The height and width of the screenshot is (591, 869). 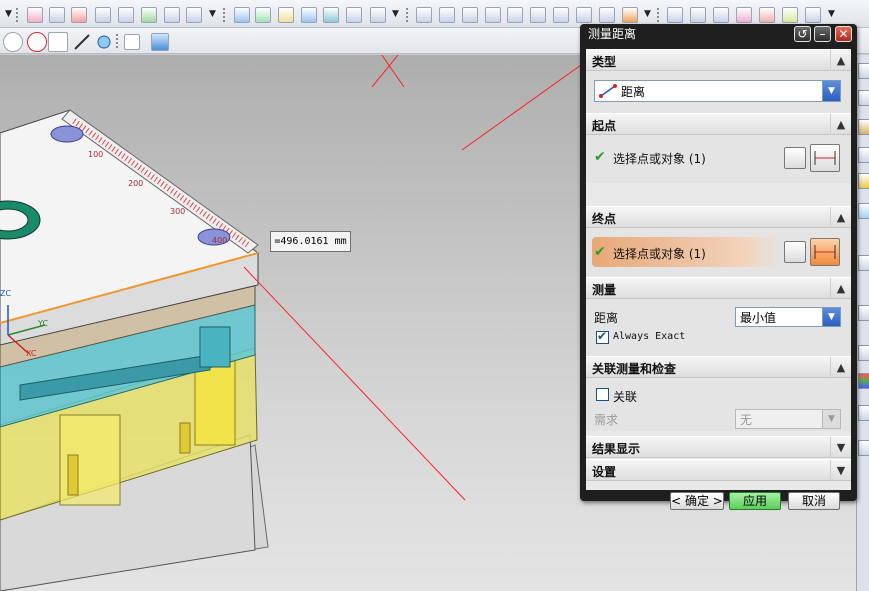 I want to click on eye-view-icon, so click(x=424, y=15).